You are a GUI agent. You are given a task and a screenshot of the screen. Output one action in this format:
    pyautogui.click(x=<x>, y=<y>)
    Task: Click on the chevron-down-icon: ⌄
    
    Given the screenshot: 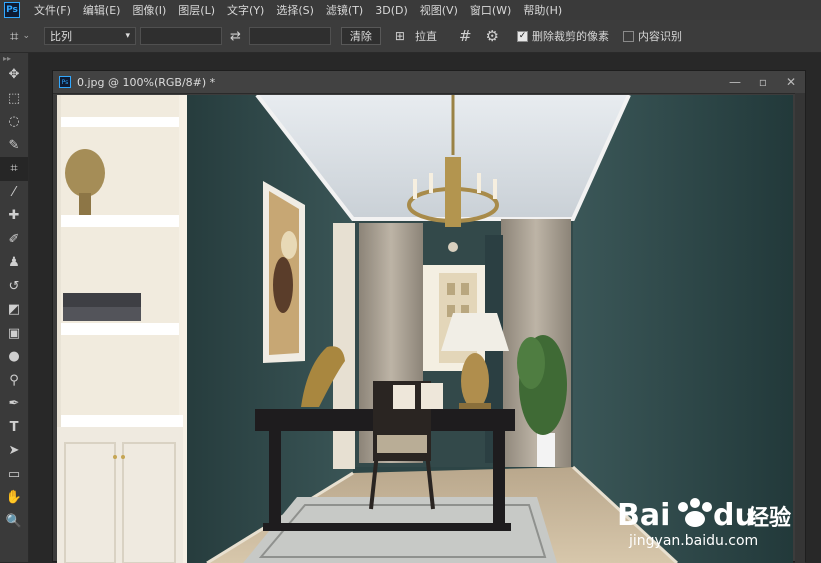 What is the action you would take?
    pyautogui.click(x=26, y=36)
    